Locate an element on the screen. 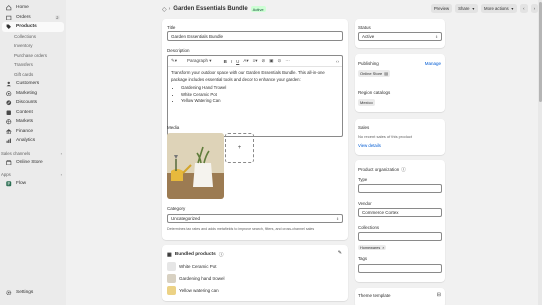  theme-template-icon: ⊟ is located at coordinates (439, 295).